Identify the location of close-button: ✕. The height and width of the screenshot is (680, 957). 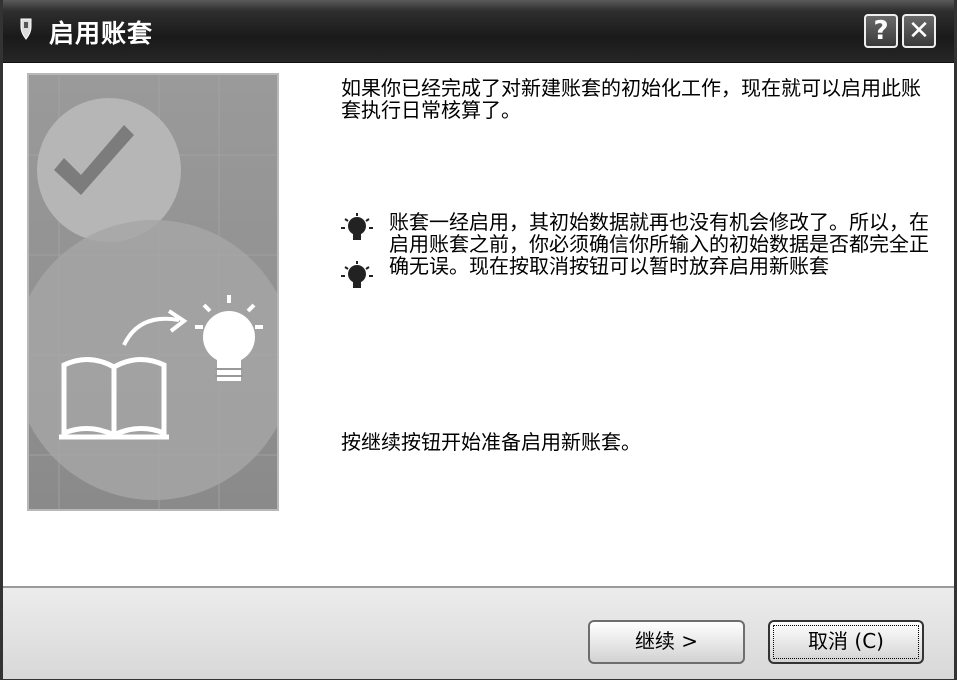
(919, 31).